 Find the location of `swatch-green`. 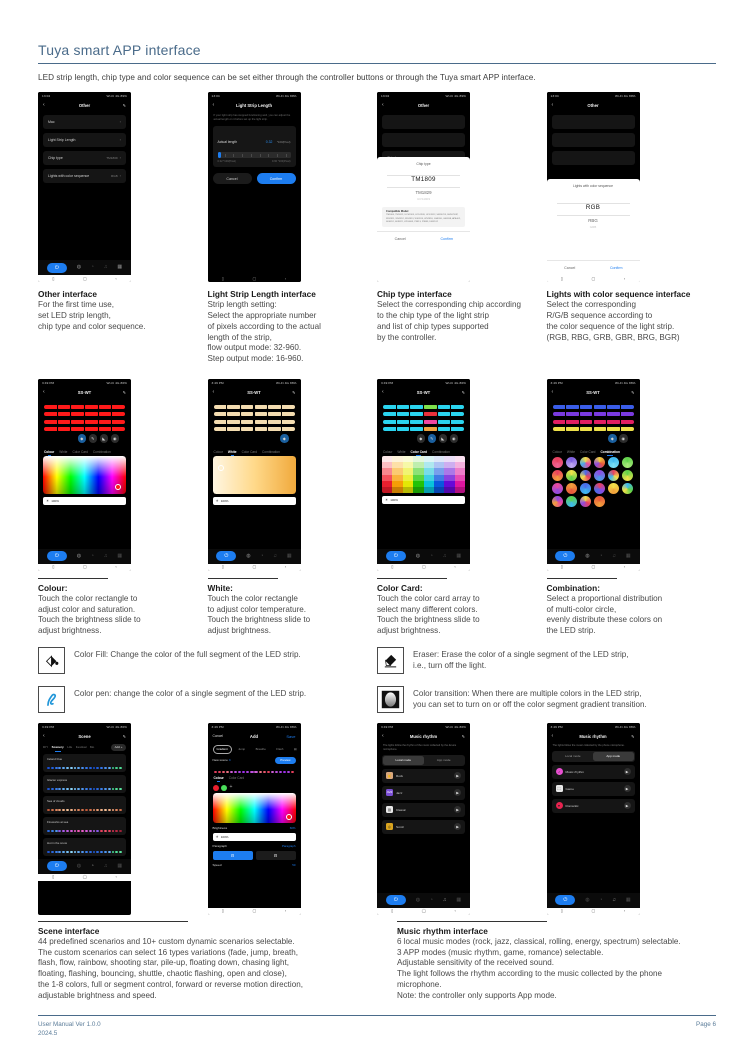

swatch-green is located at coordinates (224, 787).